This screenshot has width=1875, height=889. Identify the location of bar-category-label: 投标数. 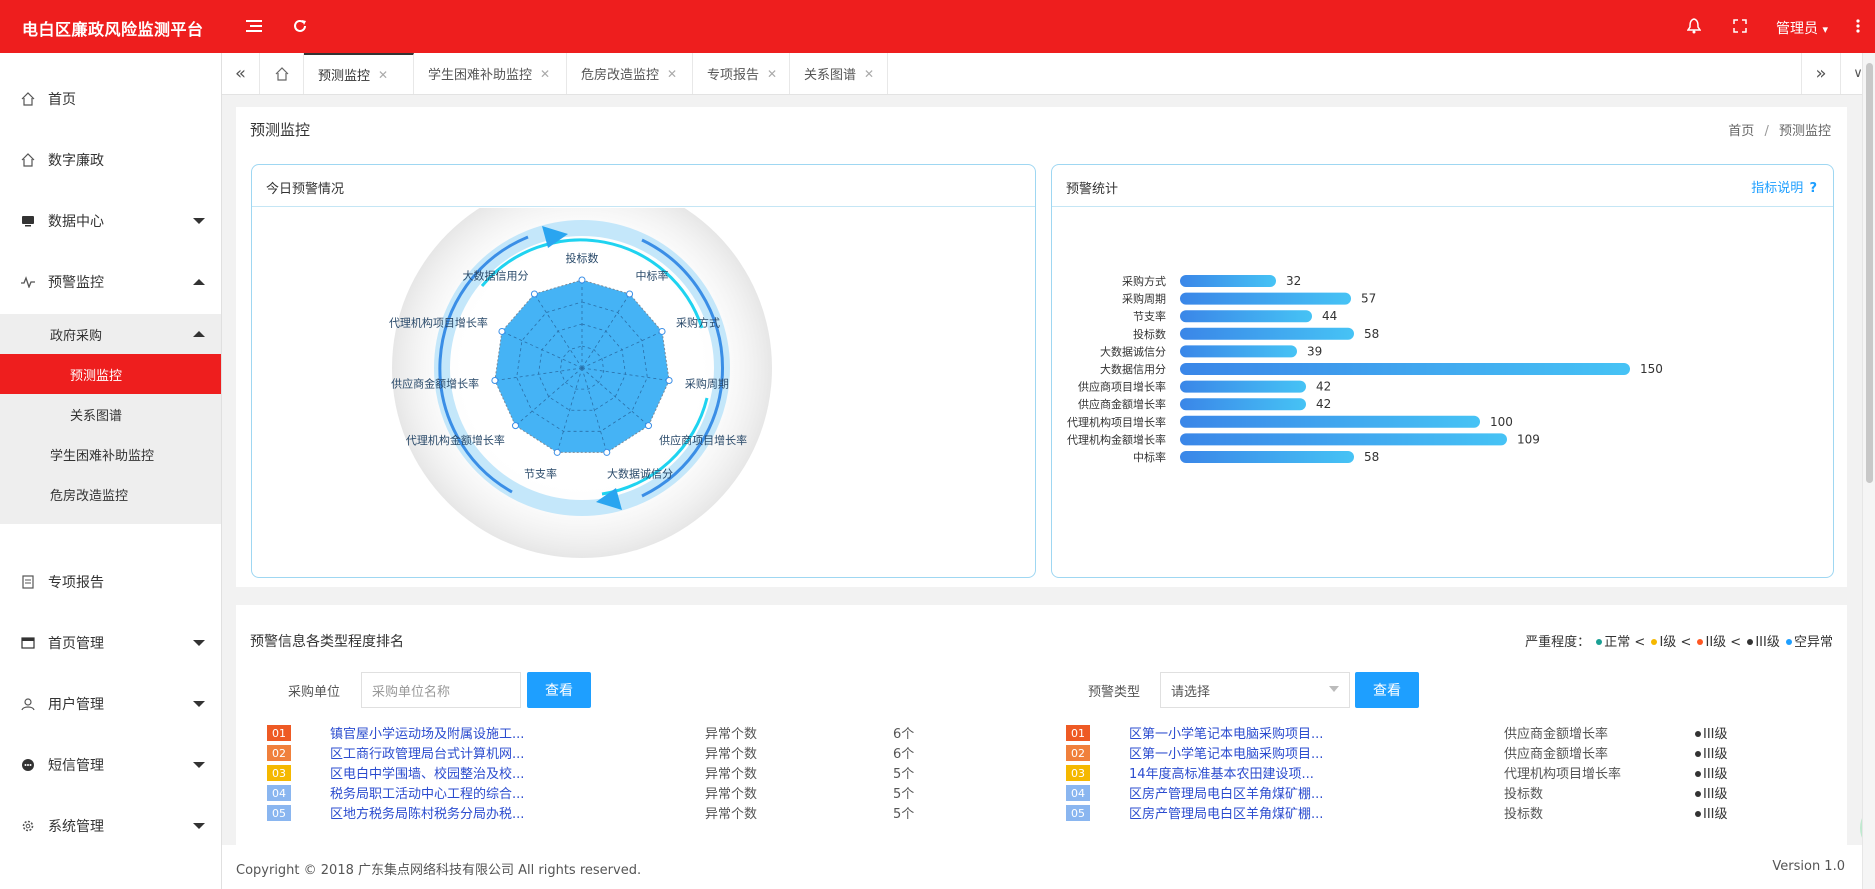
(1149, 334).